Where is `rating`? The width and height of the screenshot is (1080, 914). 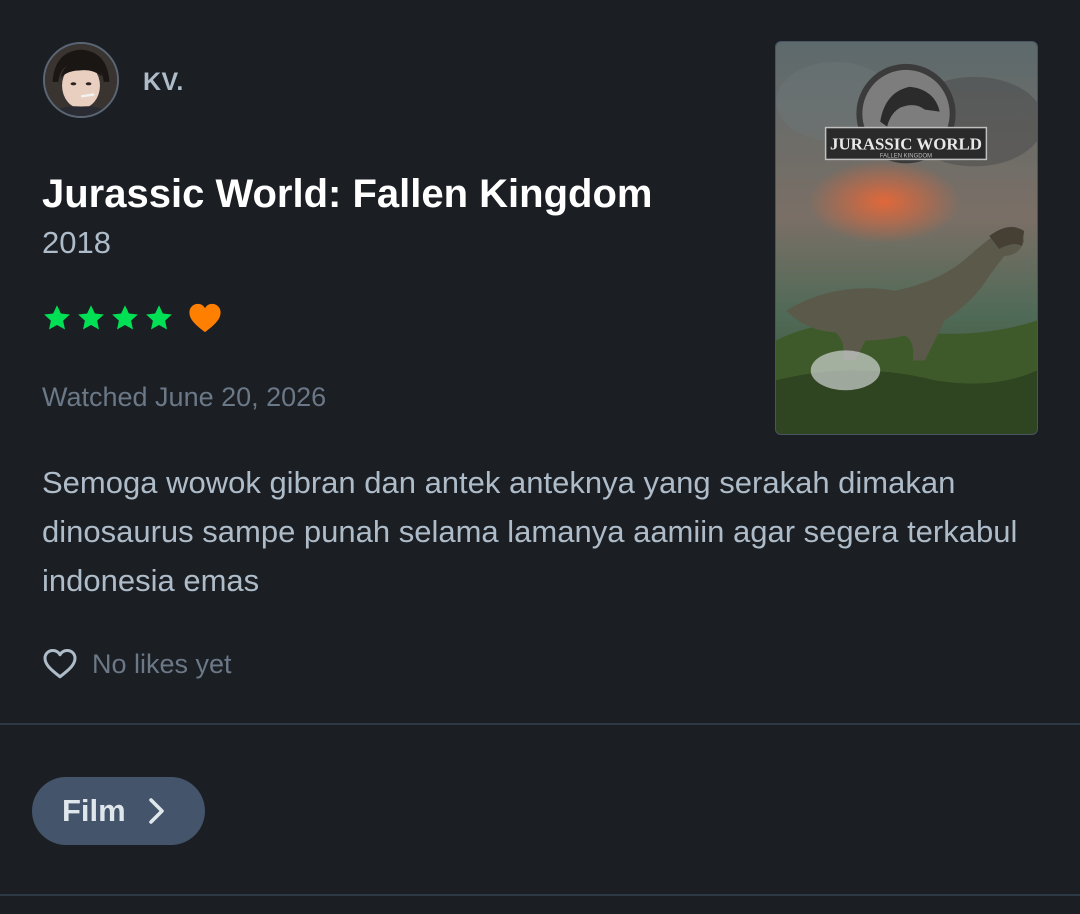 rating is located at coordinates (132, 318).